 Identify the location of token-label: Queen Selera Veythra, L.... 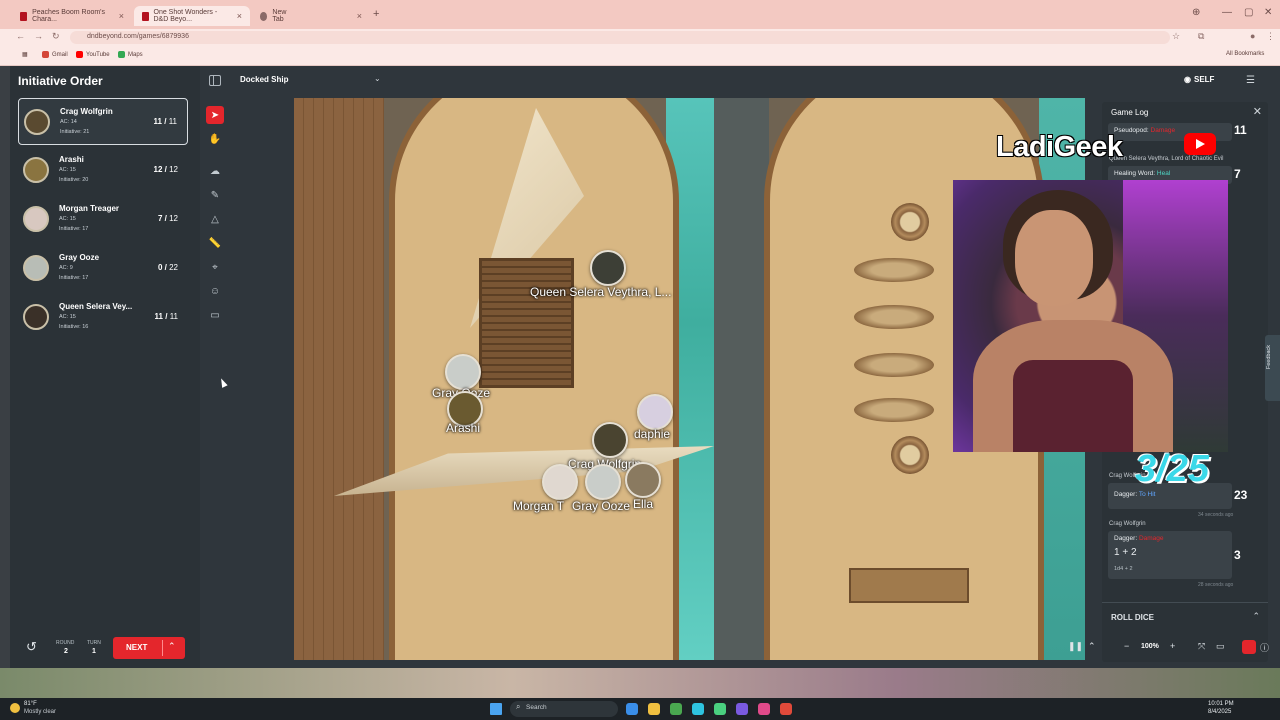
(601, 292).